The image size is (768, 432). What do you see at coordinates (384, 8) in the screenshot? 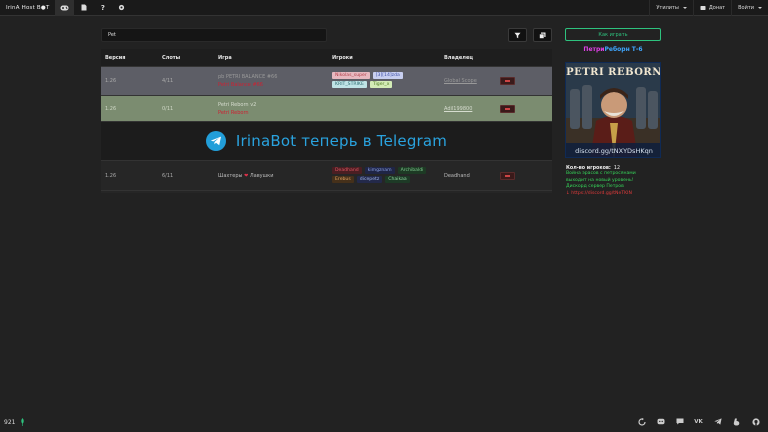
I see `top-navbar: IrinA Host B●T ? Утилиты Донат Войти` at bounding box center [384, 8].